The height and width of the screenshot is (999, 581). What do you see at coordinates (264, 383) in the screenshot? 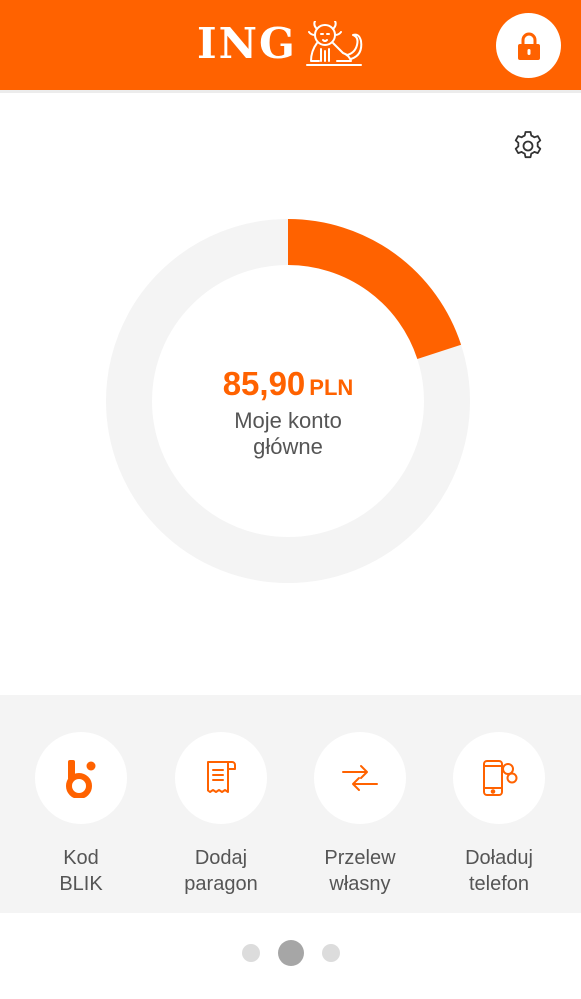
I see `balance-amount: 85,90` at bounding box center [264, 383].